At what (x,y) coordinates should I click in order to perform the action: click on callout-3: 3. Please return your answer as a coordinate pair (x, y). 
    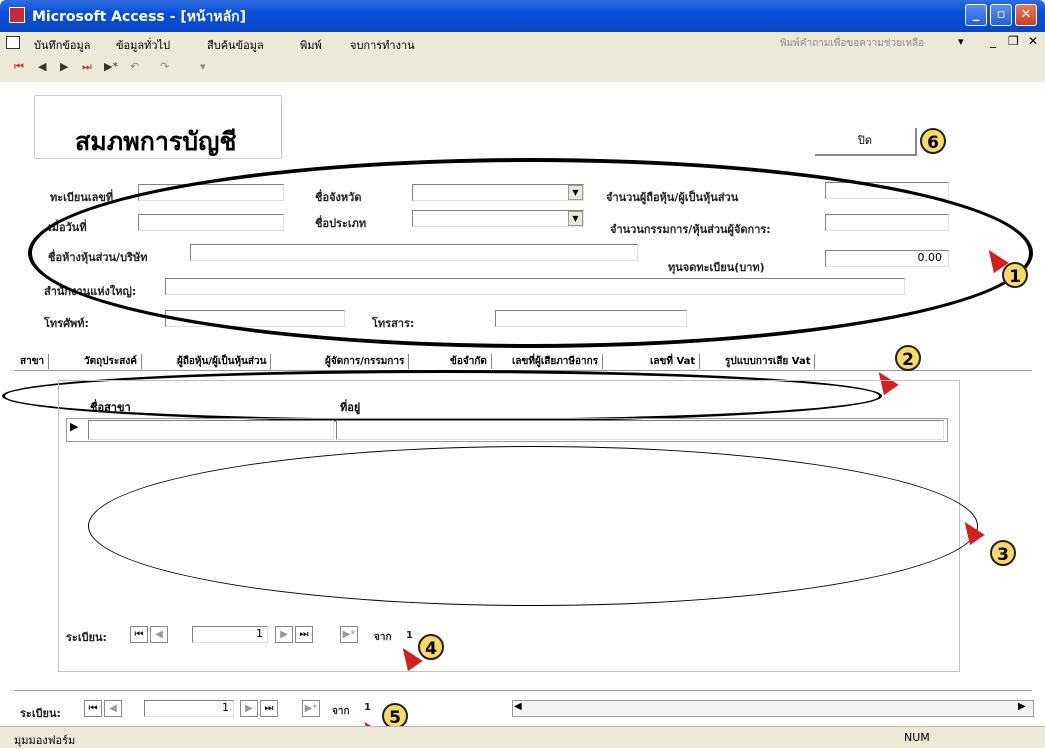
    Looking at the image, I should click on (1003, 553).